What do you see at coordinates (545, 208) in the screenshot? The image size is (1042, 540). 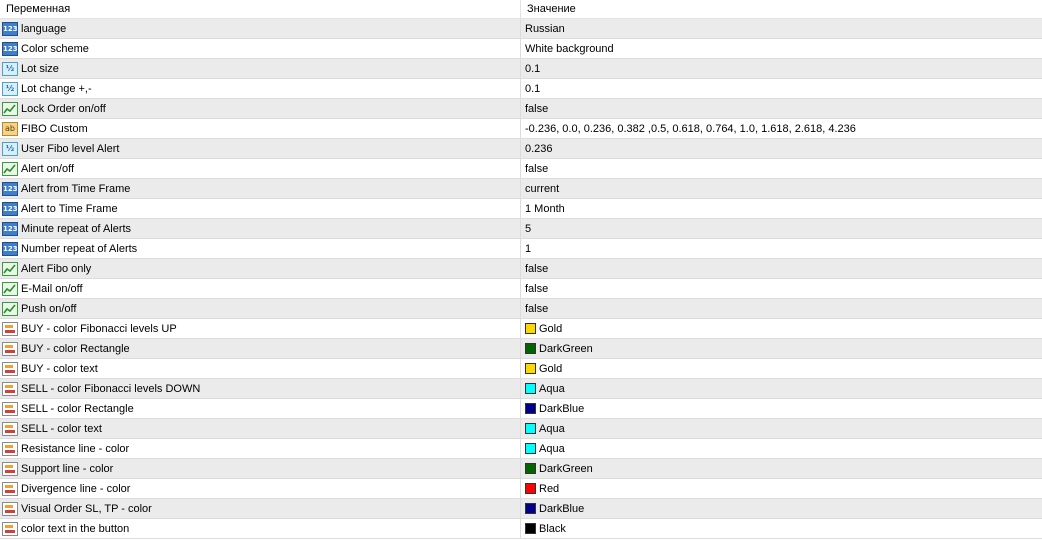 I see `variable-value: 1 Month` at bounding box center [545, 208].